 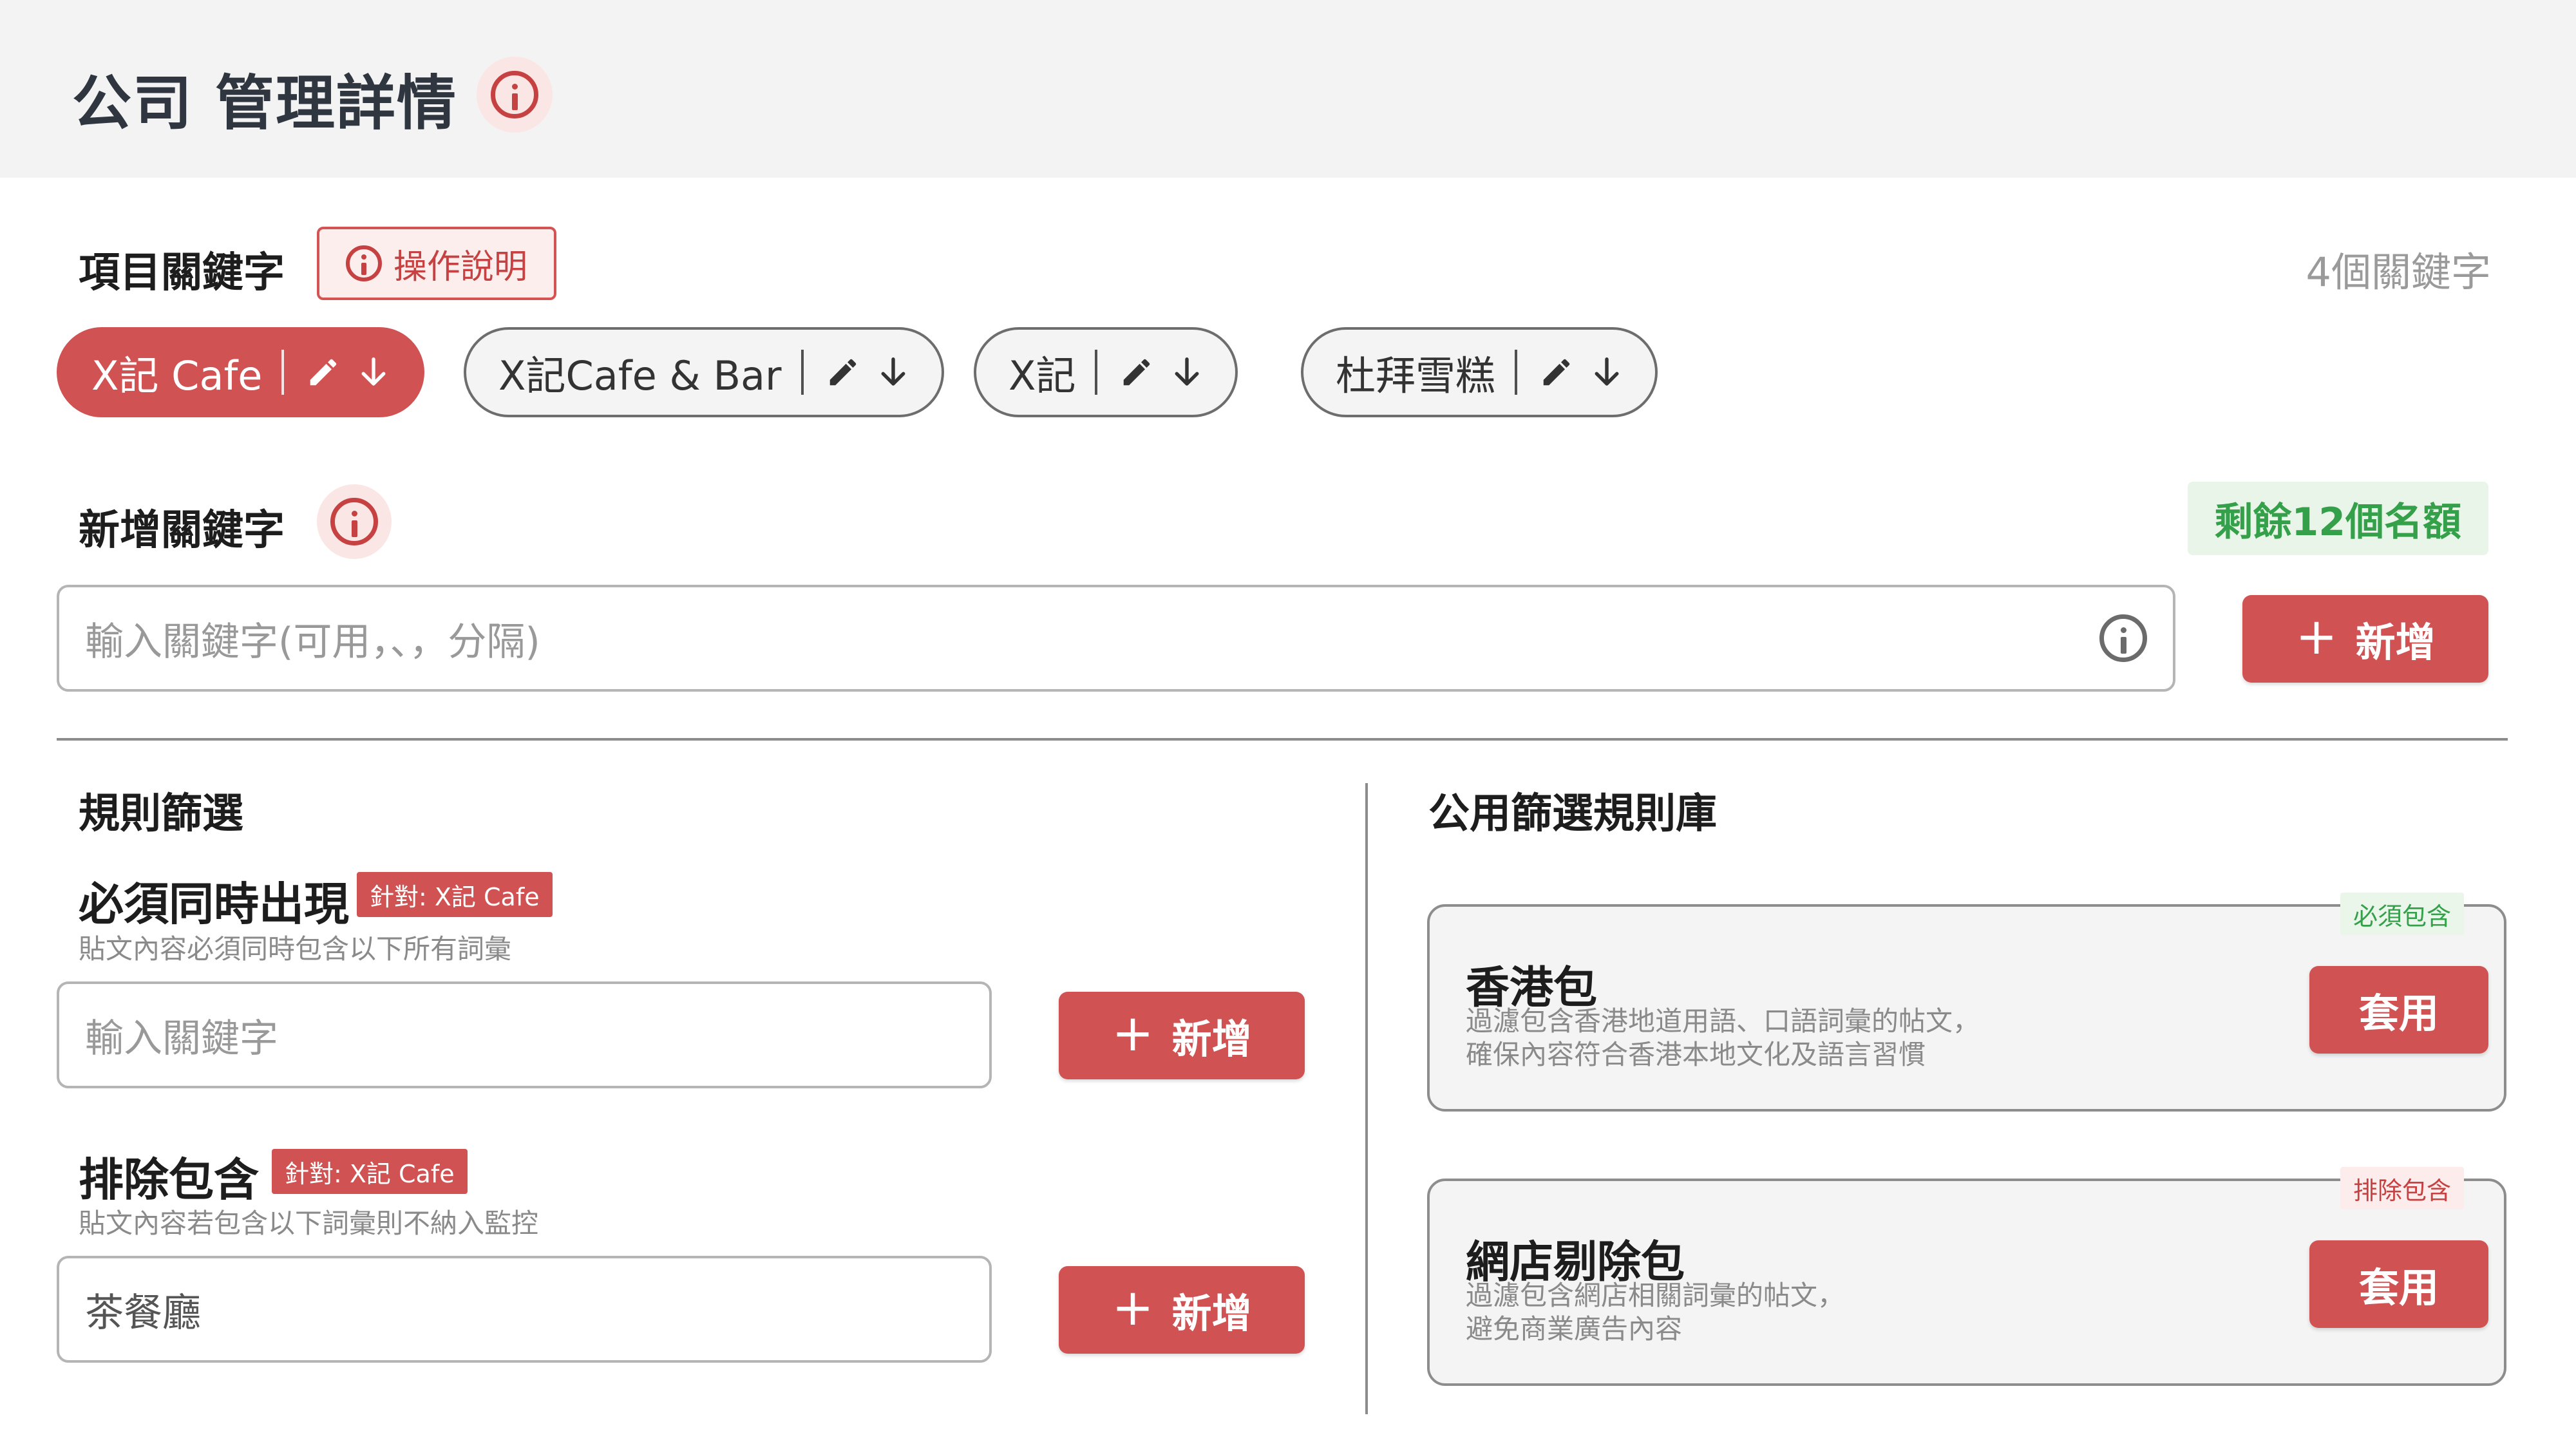 What do you see at coordinates (1655, 1295) in the screenshot?
I see `filter-pack-desc-line: 過濾包含網店相關詞彙的帖文，` at bounding box center [1655, 1295].